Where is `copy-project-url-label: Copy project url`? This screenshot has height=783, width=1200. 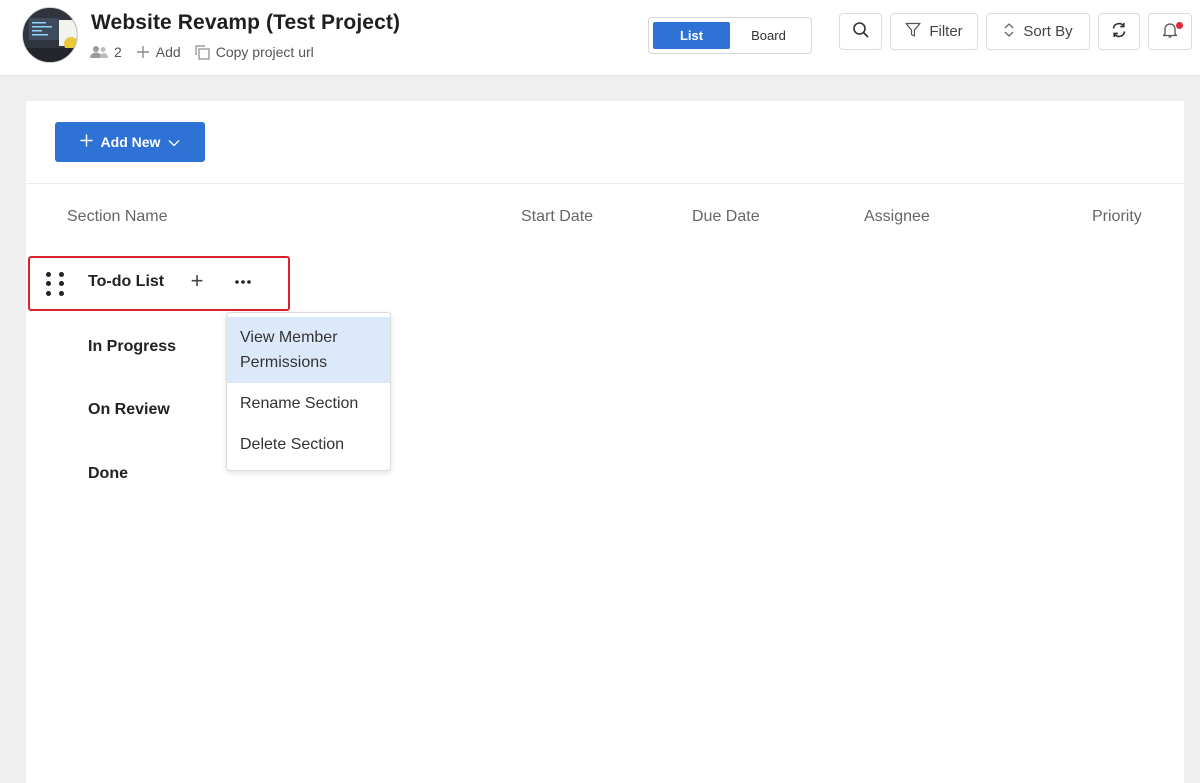 copy-project-url-label: Copy project url is located at coordinates (264, 52).